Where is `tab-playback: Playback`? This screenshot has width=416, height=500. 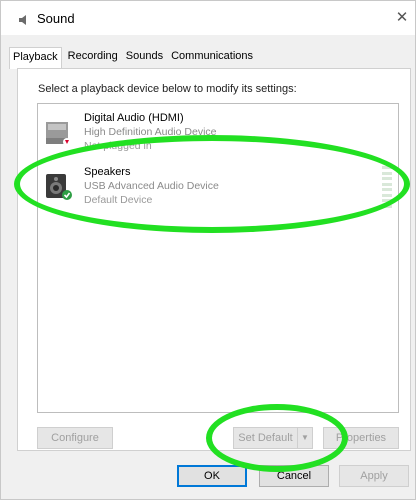
tab-playback: Playback is located at coordinates (35, 58).